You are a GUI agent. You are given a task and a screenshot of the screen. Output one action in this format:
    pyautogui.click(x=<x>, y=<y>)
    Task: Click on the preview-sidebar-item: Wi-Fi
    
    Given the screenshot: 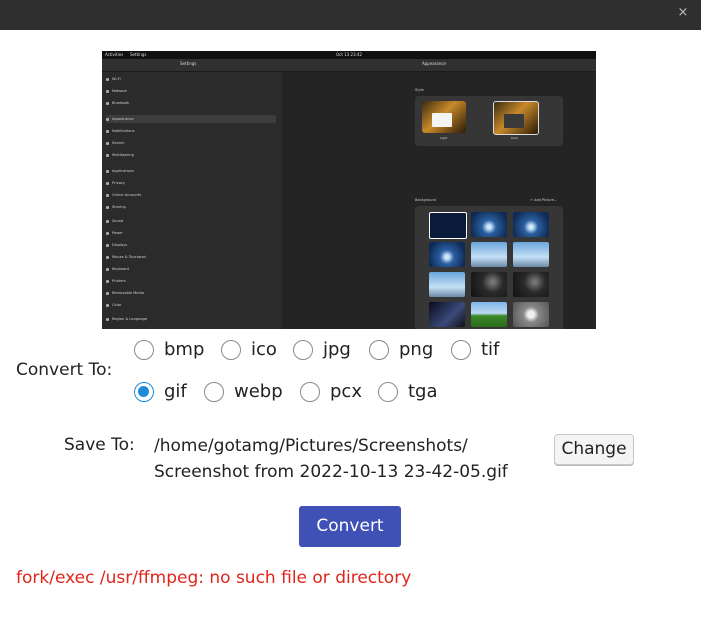 What is the action you would take?
    pyautogui.click(x=191, y=79)
    